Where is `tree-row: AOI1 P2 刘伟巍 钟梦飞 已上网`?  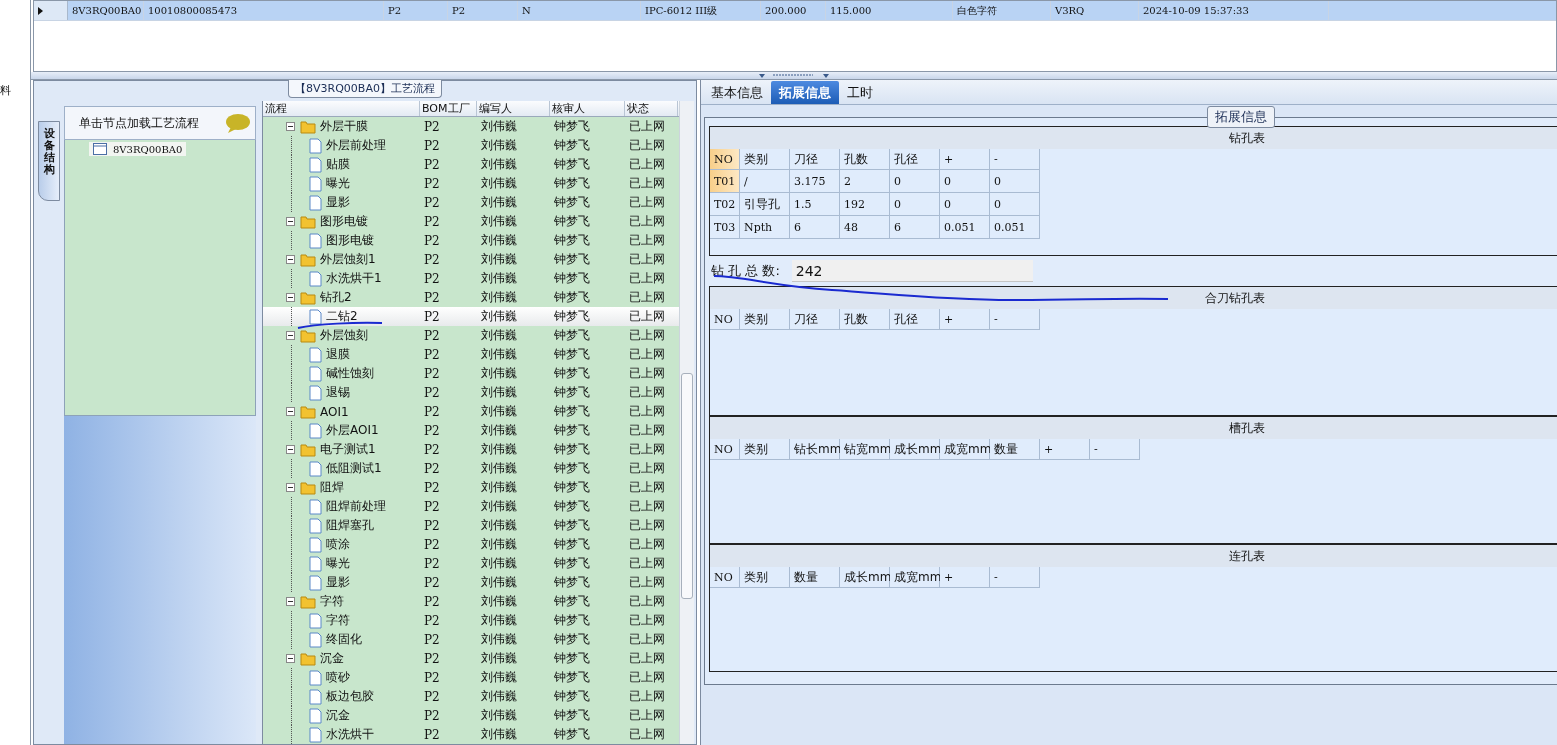
tree-row: AOI1 P2 刘伟巍 钟梦飞 已上网 is located at coordinates (471, 411).